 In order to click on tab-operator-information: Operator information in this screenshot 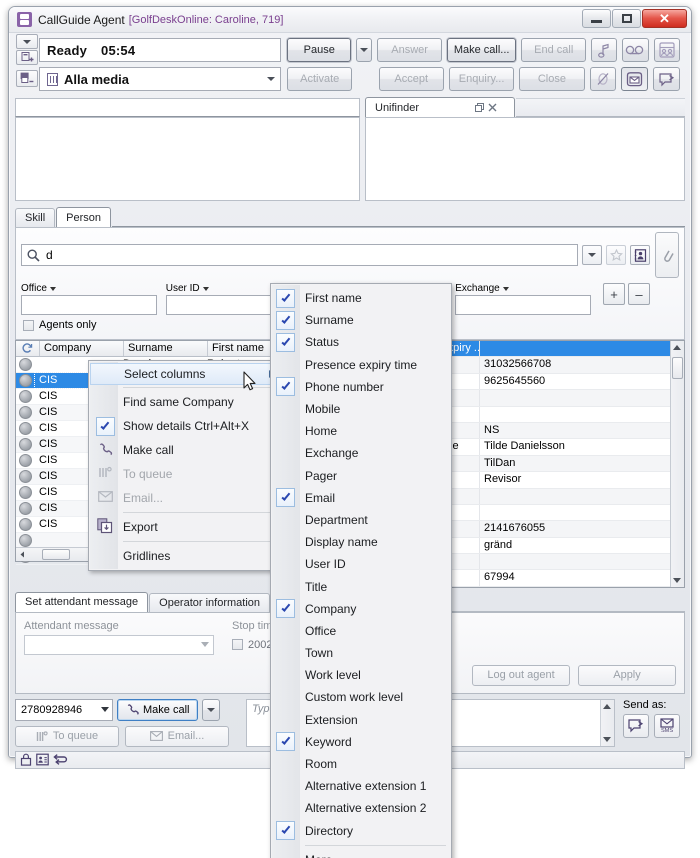, I will do `click(210, 602)`.